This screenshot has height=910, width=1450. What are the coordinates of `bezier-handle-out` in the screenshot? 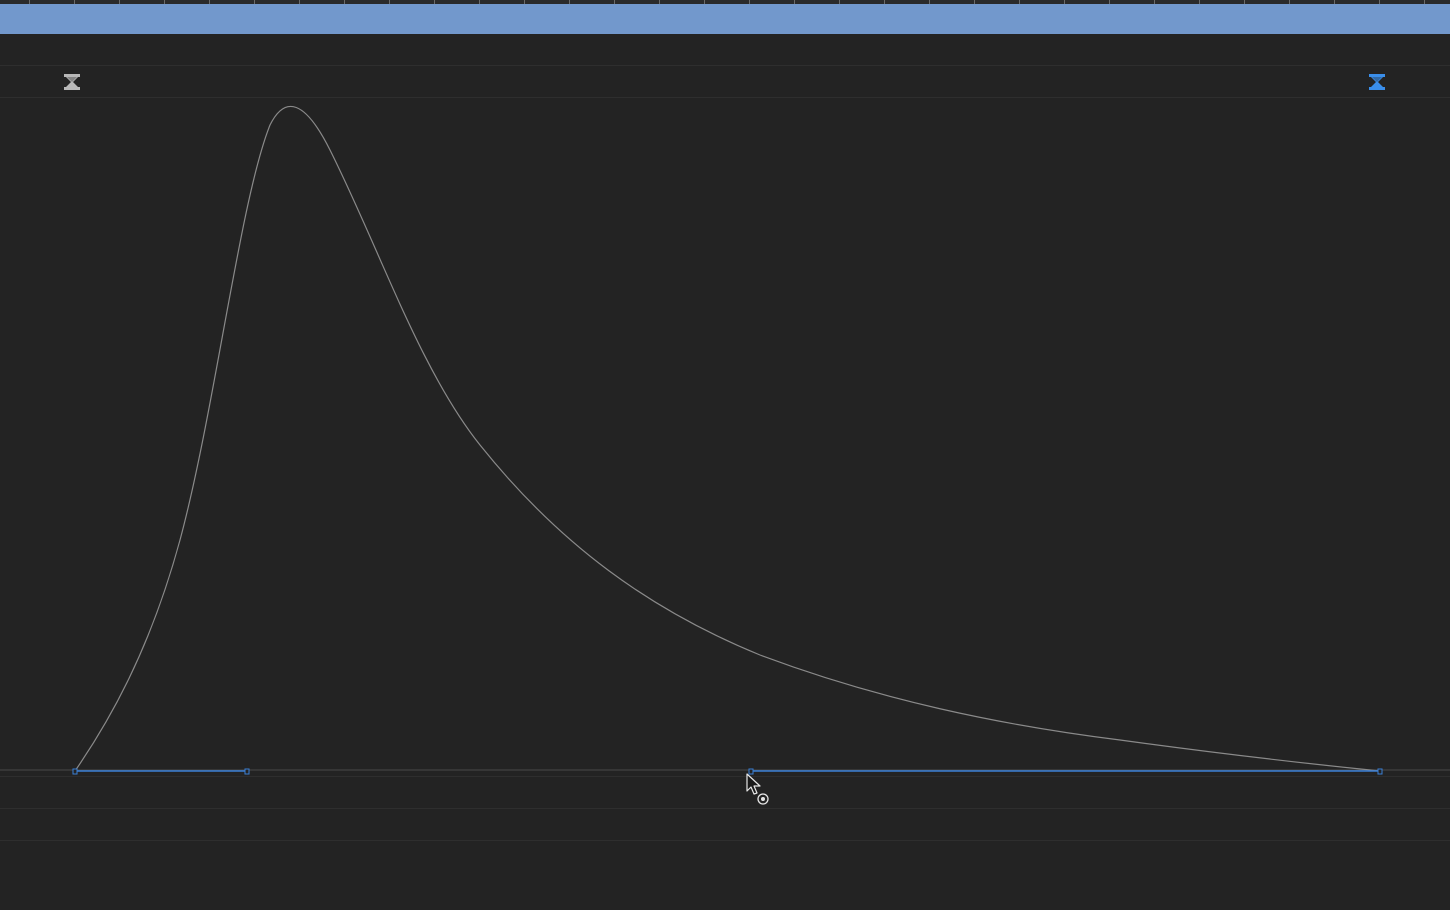 It's located at (247, 771).